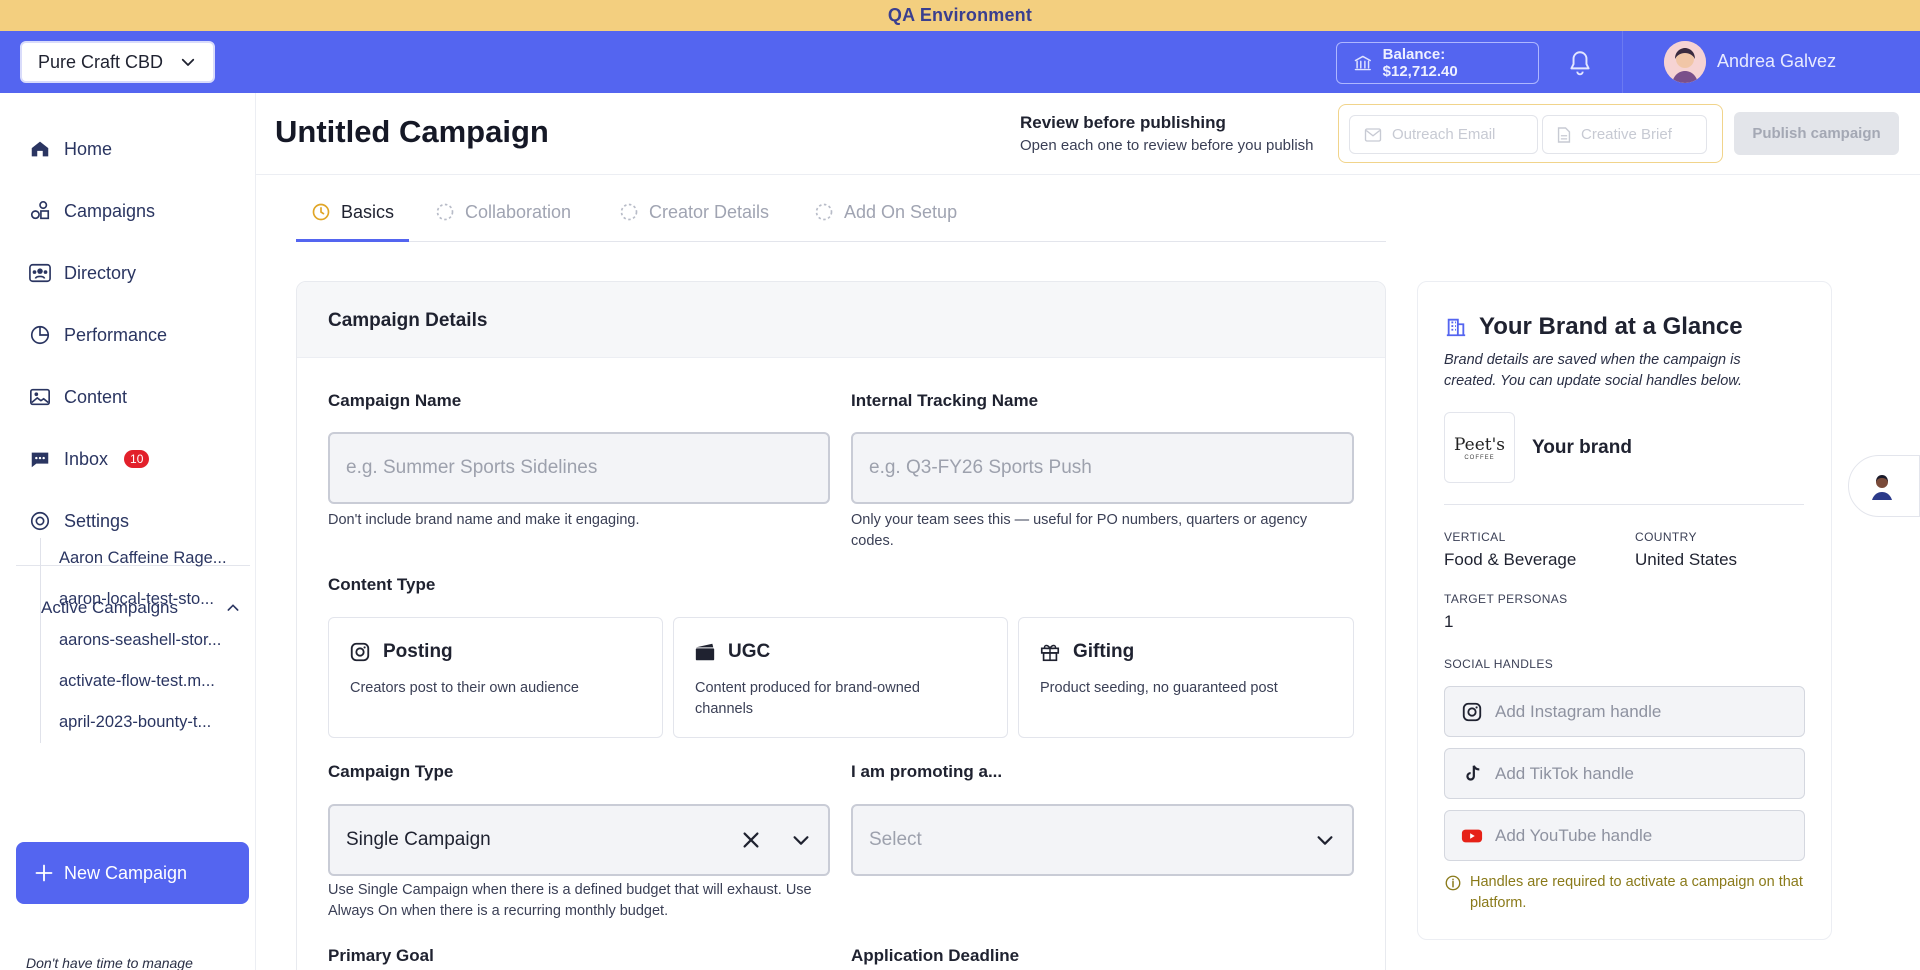  Describe the element at coordinates (188, 62) in the screenshot. I see `chevron-down-icon` at that location.